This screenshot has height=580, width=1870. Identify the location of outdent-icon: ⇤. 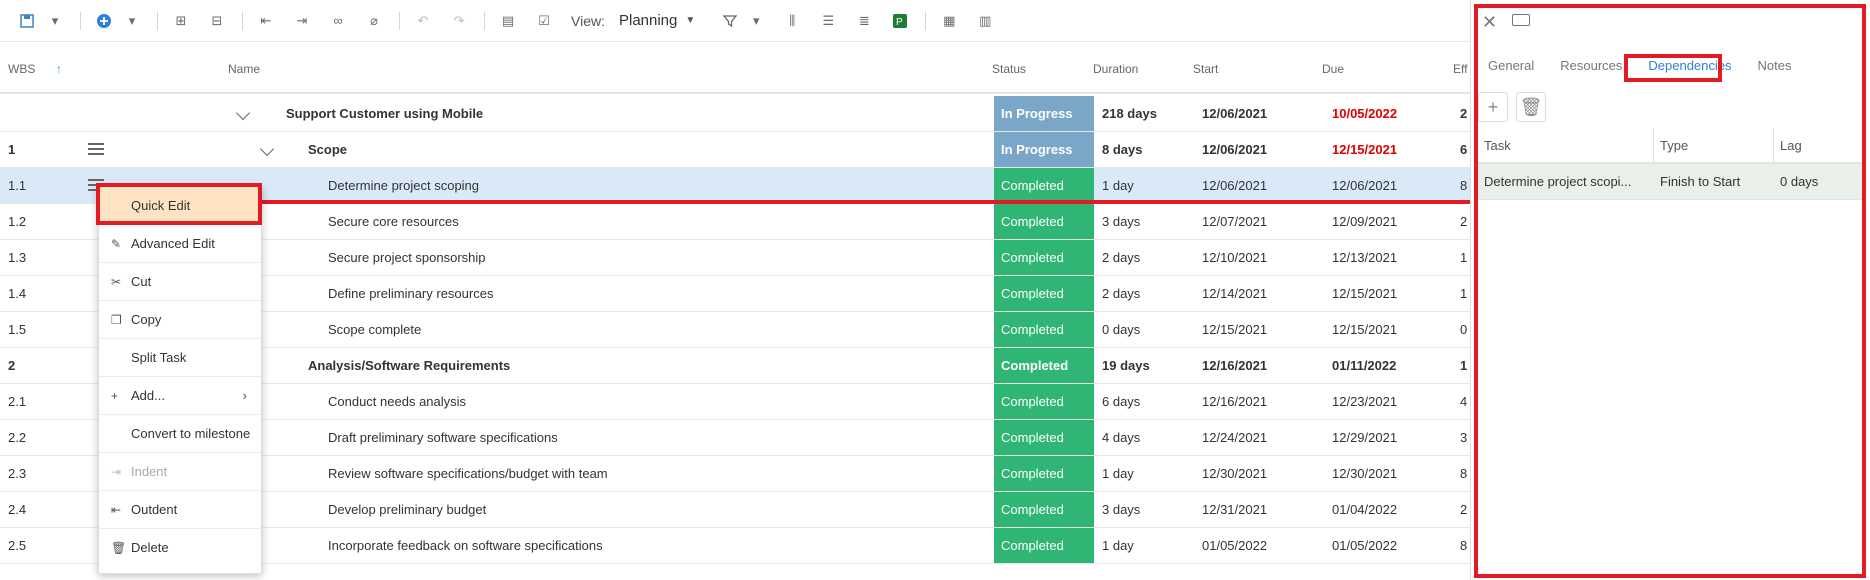
(266, 21).